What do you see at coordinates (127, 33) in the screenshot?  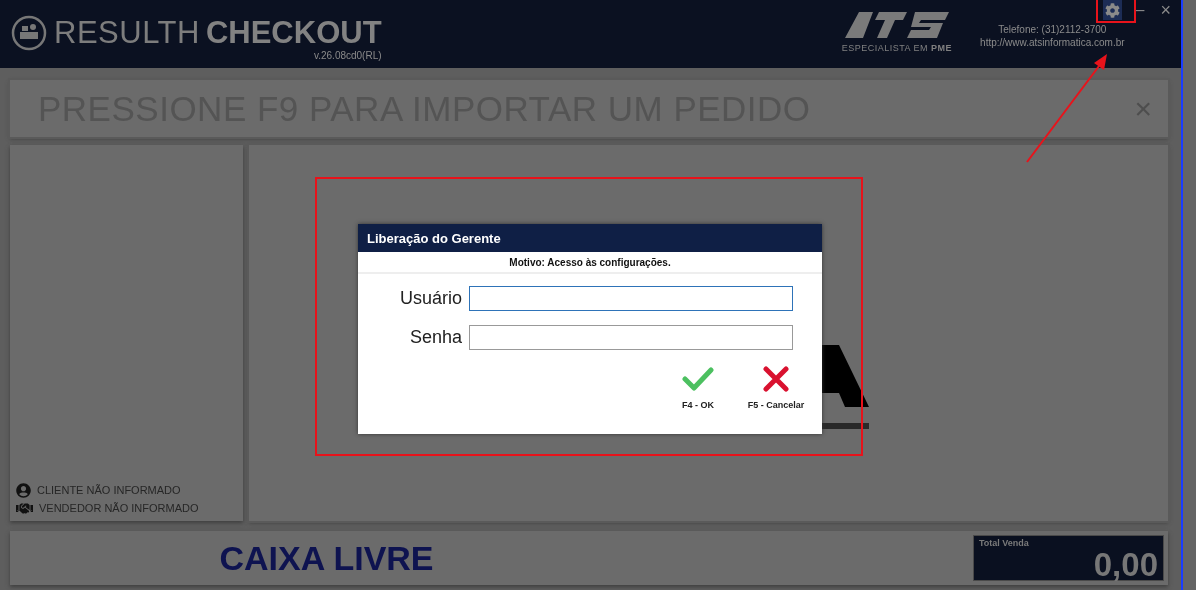 I see `brand-title-light: RESULTH` at bounding box center [127, 33].